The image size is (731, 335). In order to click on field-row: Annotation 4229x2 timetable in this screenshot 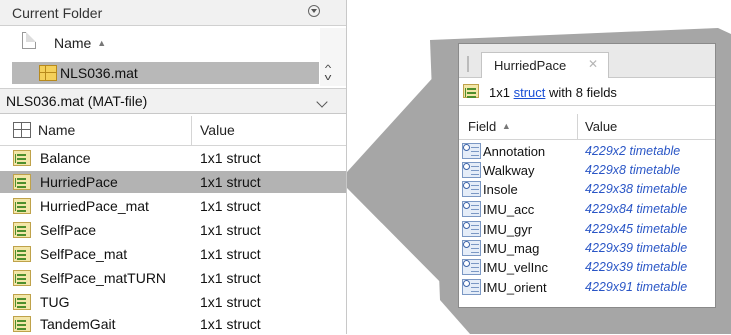, I will do `click(587, 151)`.